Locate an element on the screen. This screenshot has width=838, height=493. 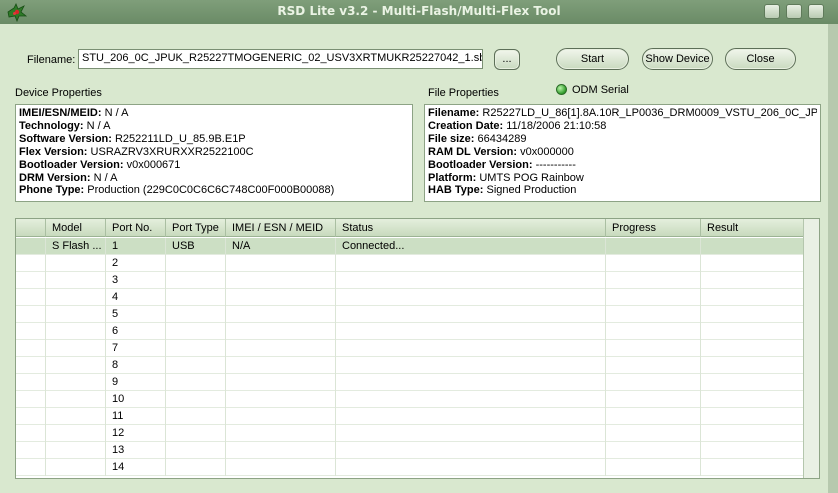
column-header-result: Result is located at coordinates (753, 228).